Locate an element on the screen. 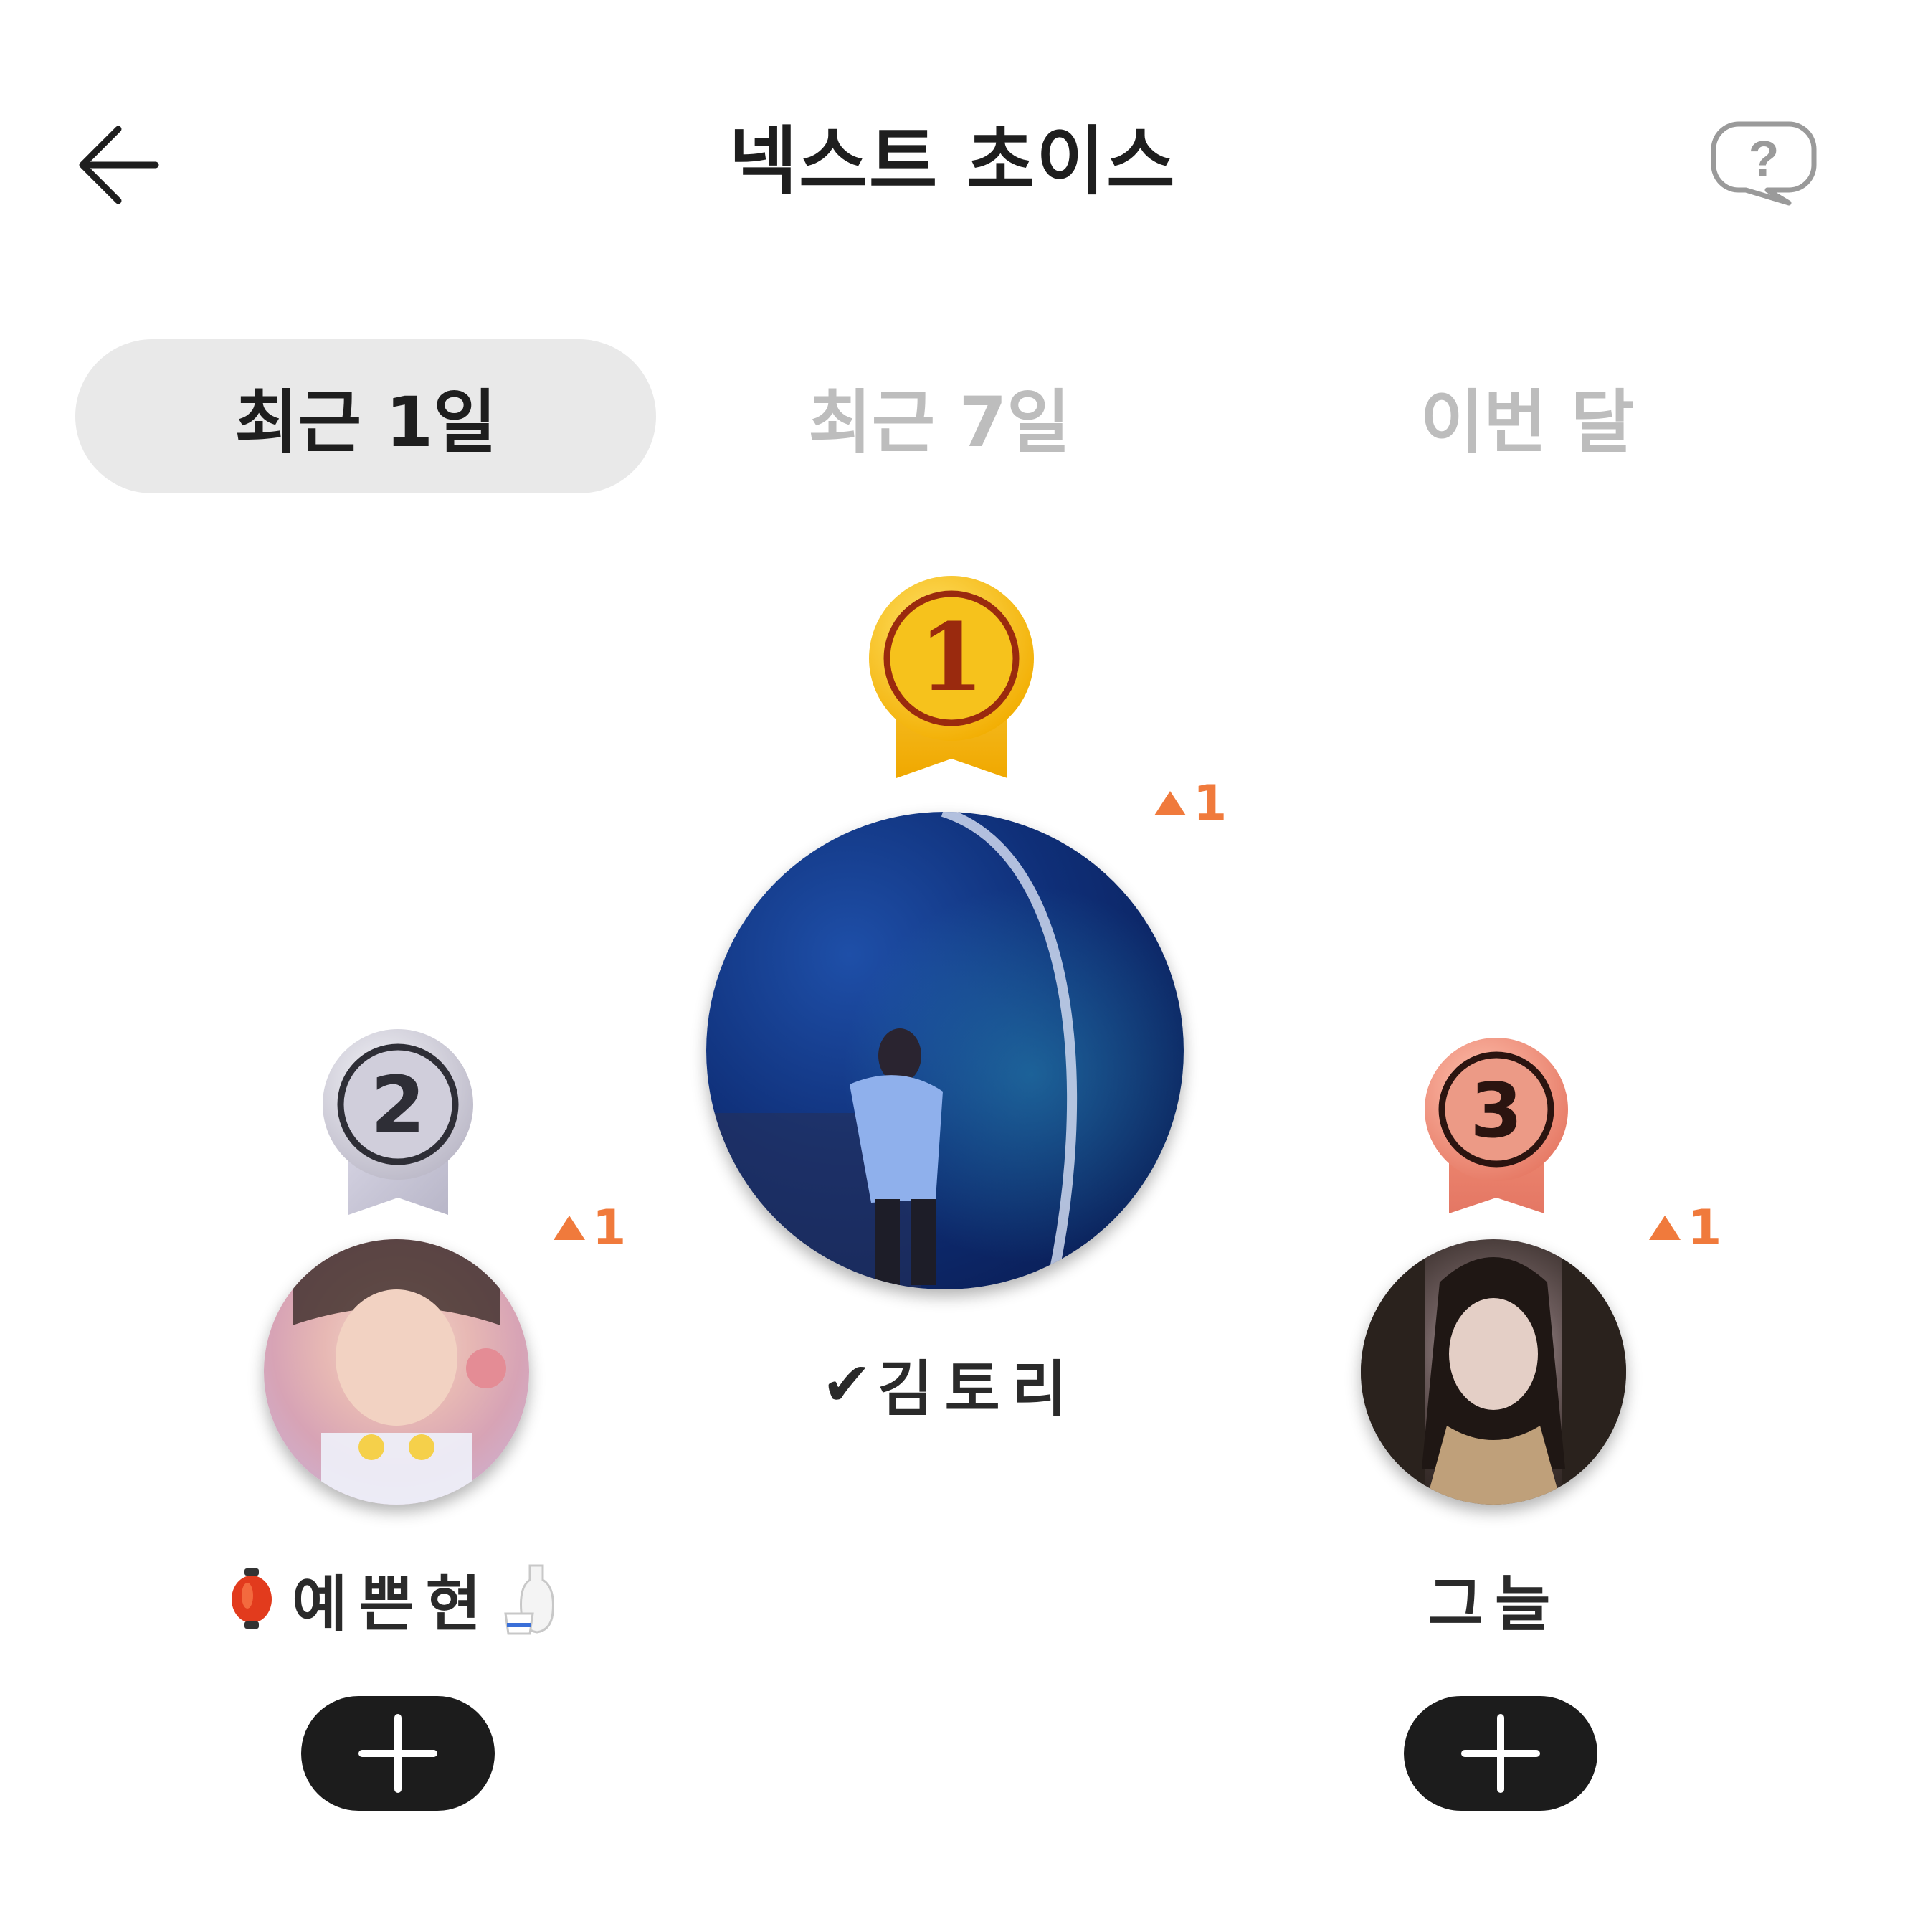  tab-this-month: 이번 달 is located at coordinates (1527, 416).